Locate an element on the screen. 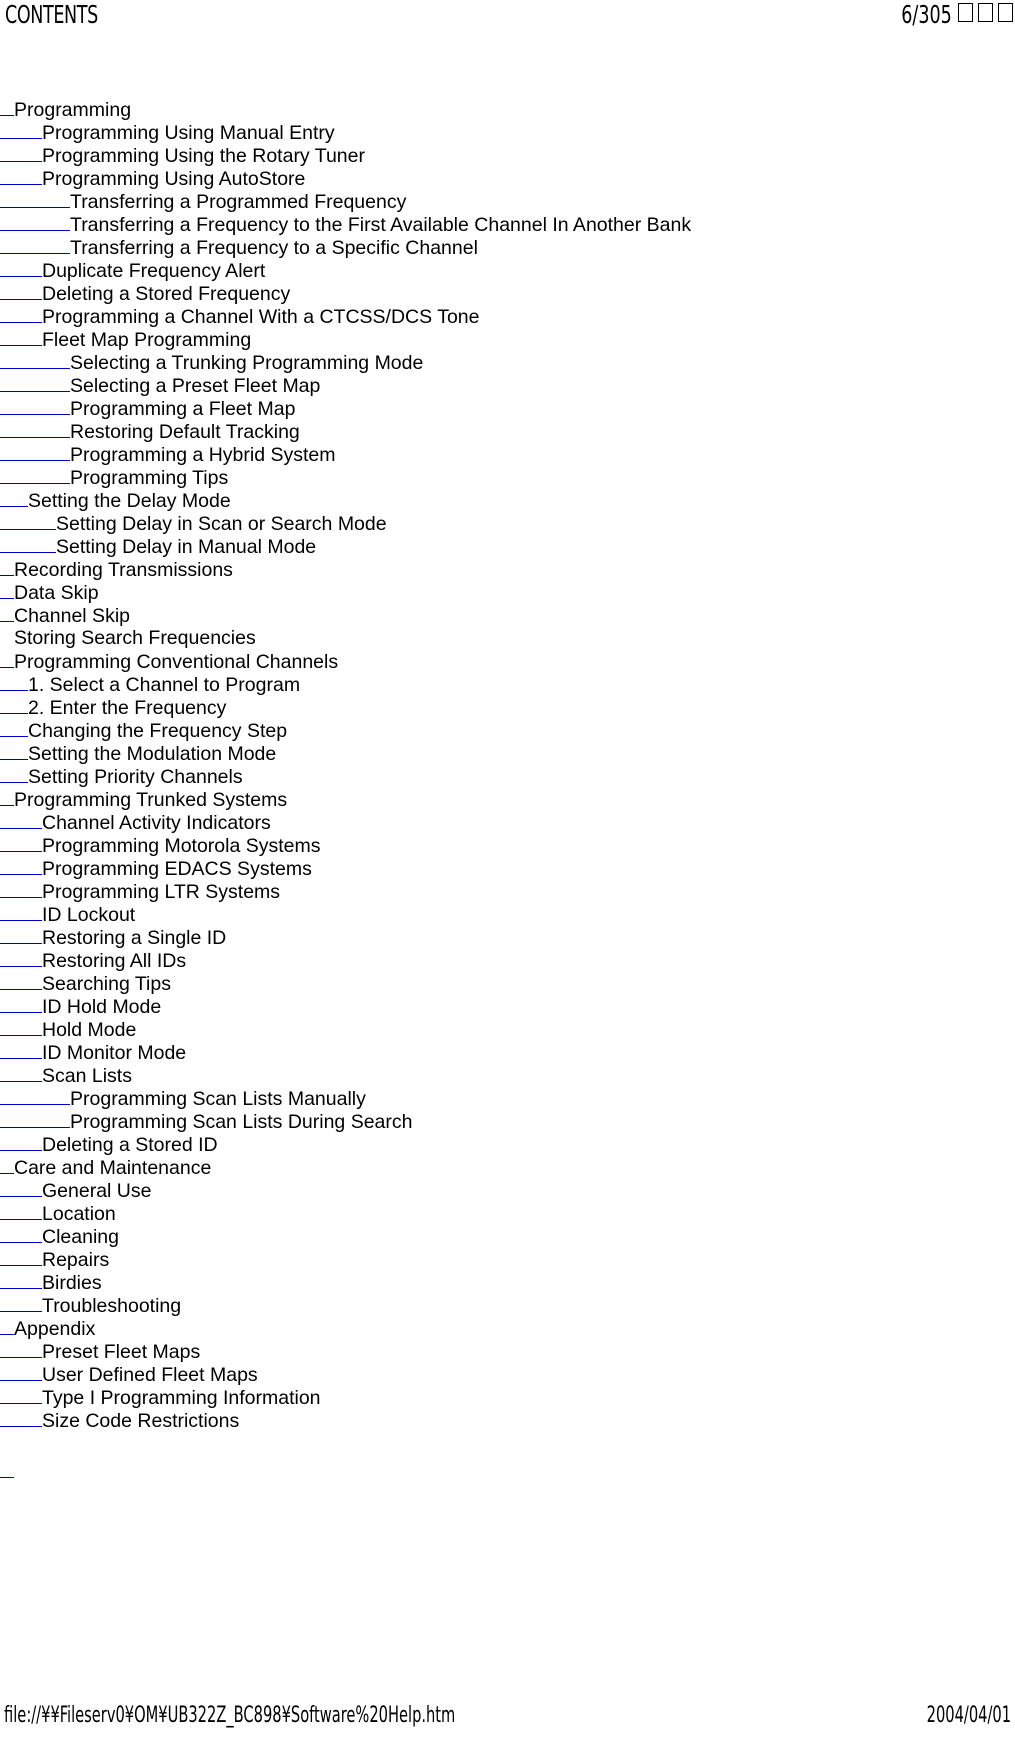 The image size is (1015, 1750). toc-entry: Scan Lists is located at coordinates (507, 1075).